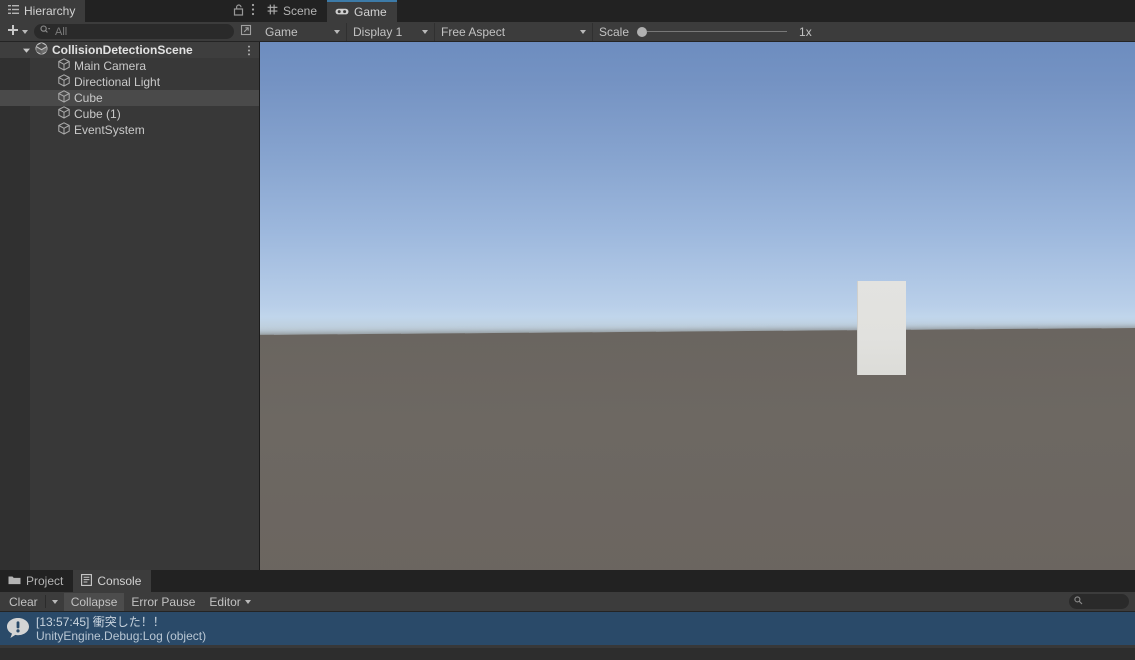 This screenshot has height=660, width=1135. I want to click on hierarchy-item-eventsystem: EventSystem, so click(129, 130).